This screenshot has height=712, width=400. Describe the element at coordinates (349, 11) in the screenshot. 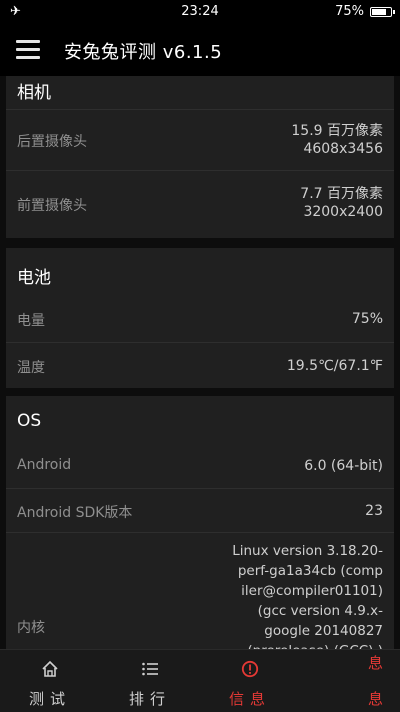

I see `battery-percent: 75%` at that location.